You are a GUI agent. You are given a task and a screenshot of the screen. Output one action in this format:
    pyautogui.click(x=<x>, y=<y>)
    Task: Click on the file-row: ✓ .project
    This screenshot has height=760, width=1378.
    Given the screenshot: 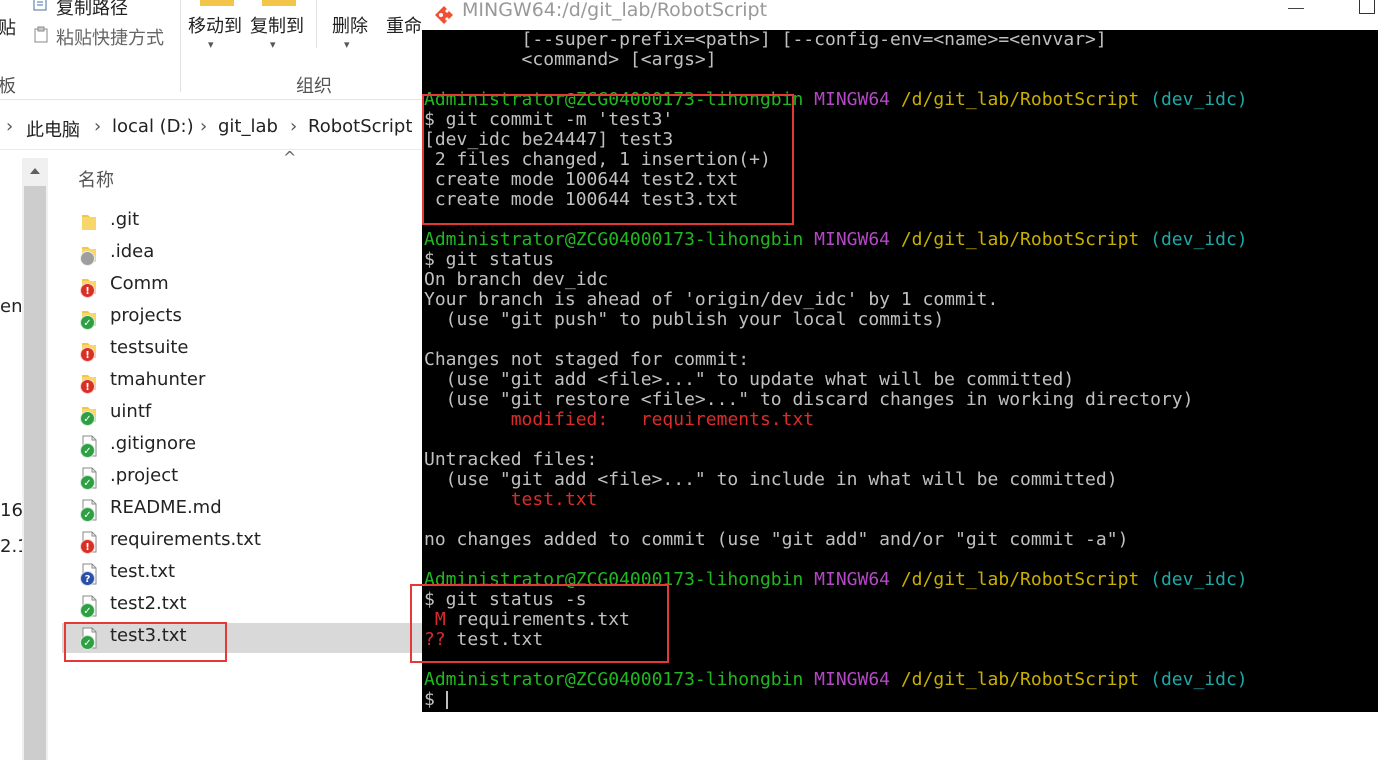 What is the action you would take?
    pyautogui.click(x=242, y=478)
    